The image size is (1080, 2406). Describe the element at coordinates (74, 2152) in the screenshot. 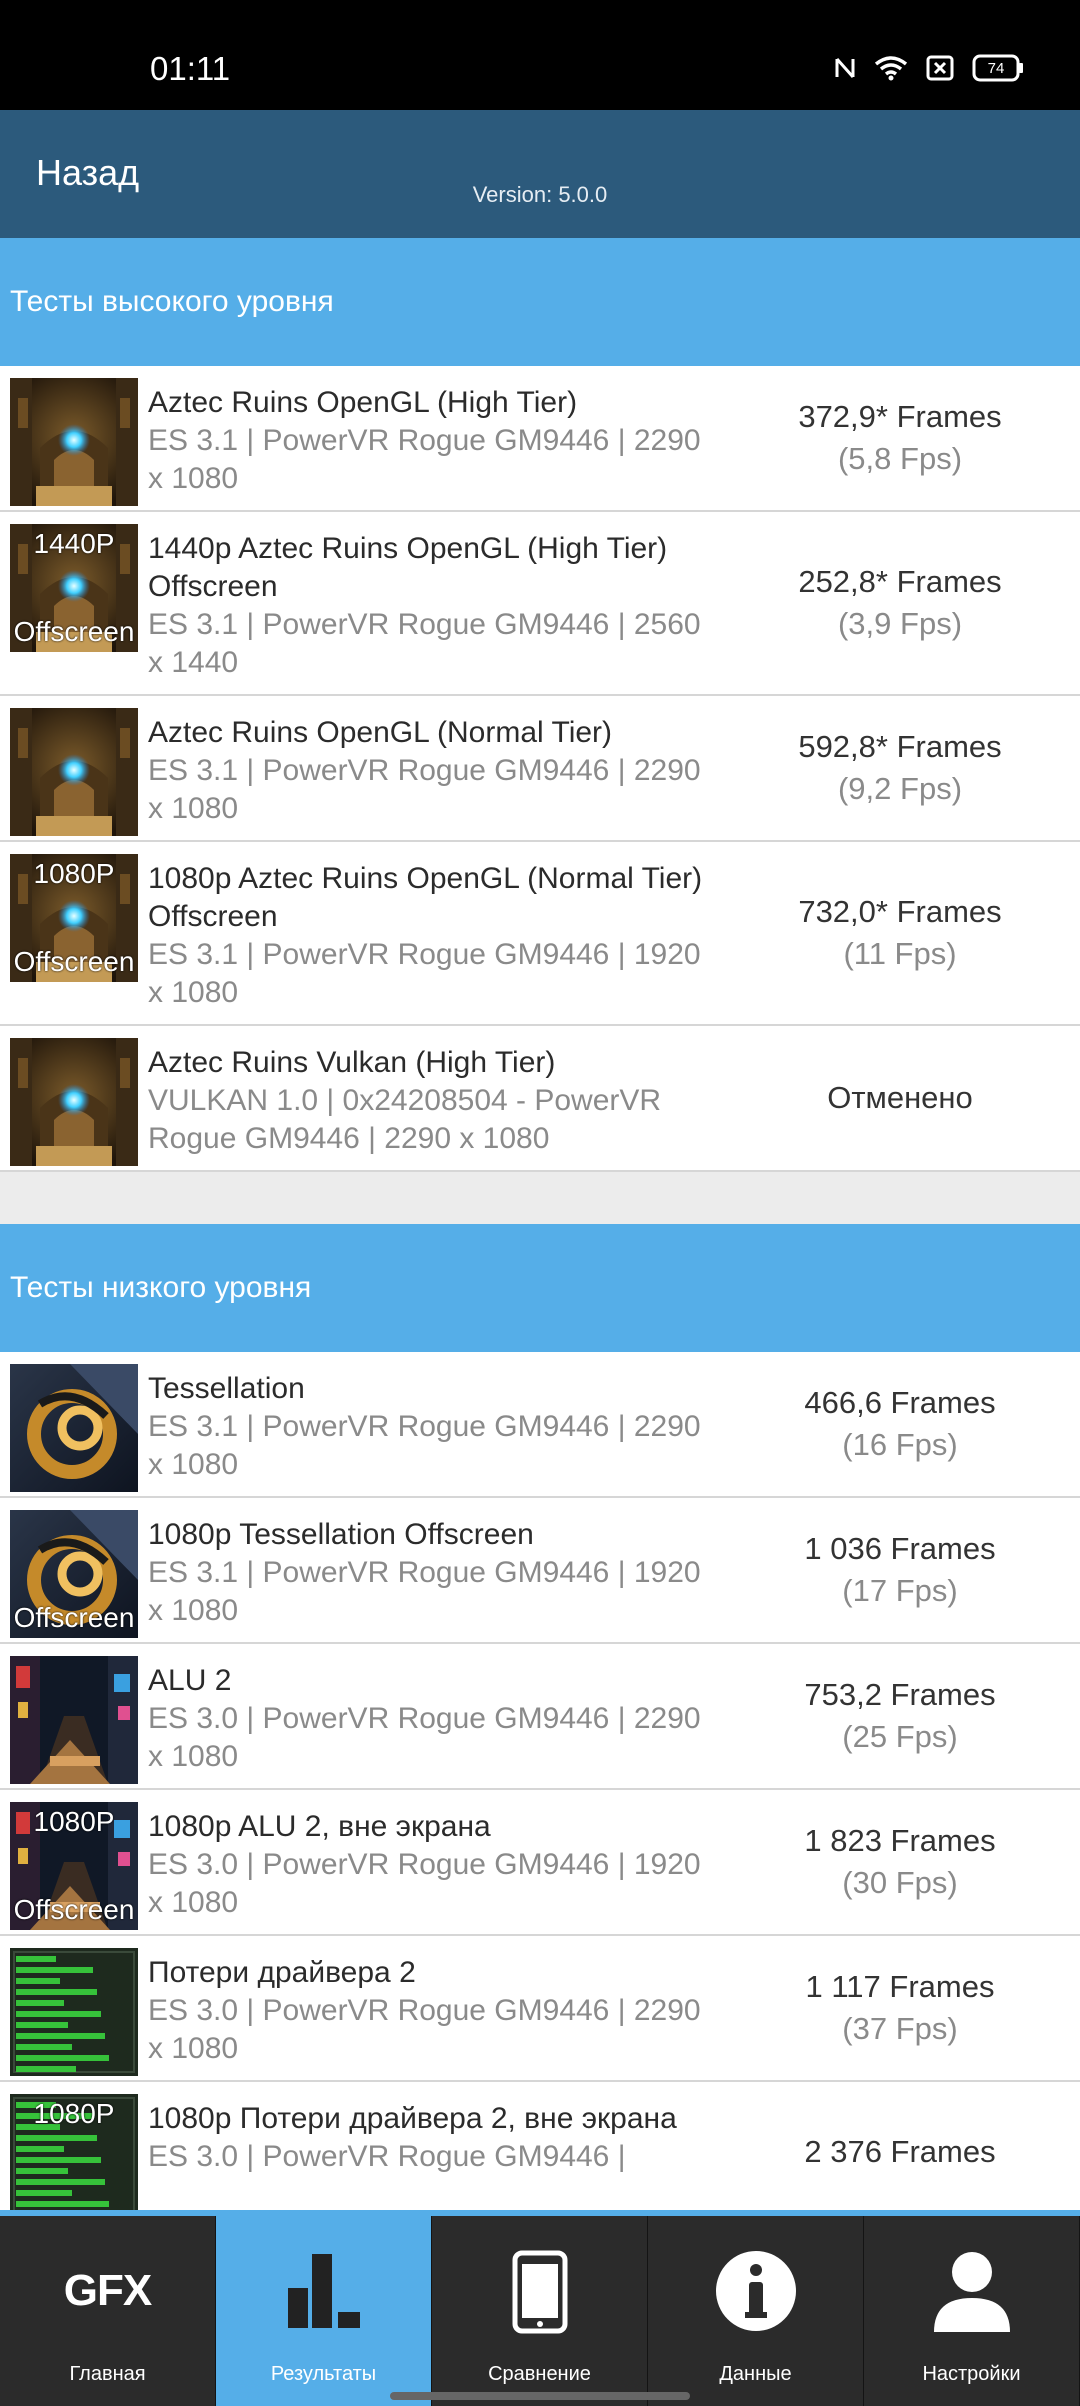

I see `test-thumbnail: 1080P` at that location.